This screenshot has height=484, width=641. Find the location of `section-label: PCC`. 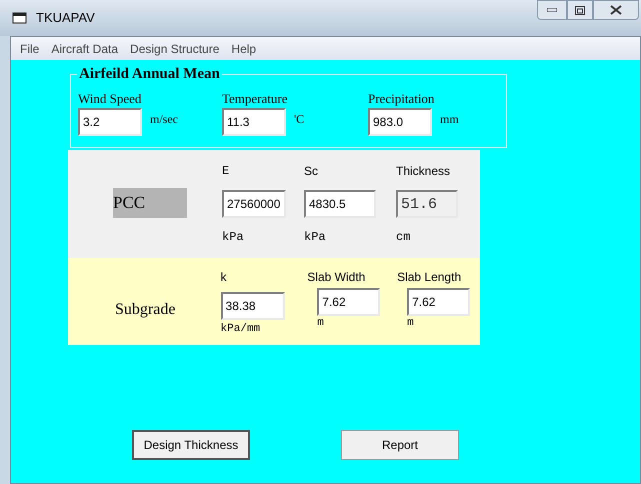

section-label: PCC is located at coordinates (150, 203).